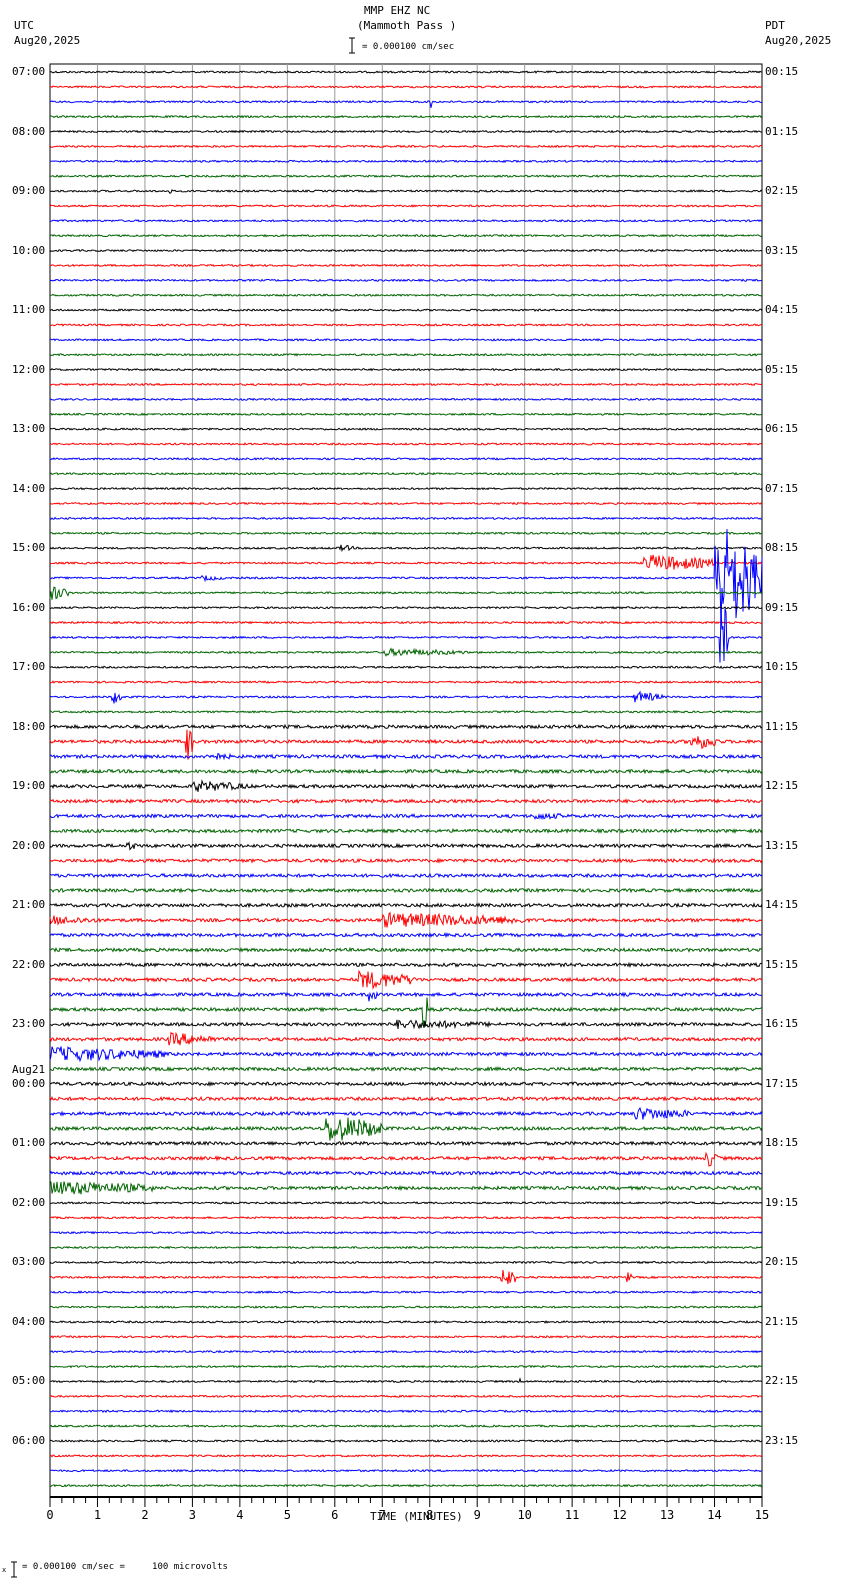  What do you see at coordinates (782, 310) in the screenshot?
I see `pdt-hour-label: 04:15` at bounding box center [782, 310].